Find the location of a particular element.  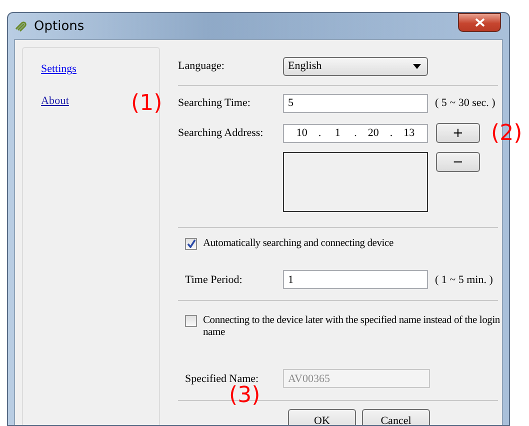

field-label: Searching Address: is located at coordinates (221, 133).